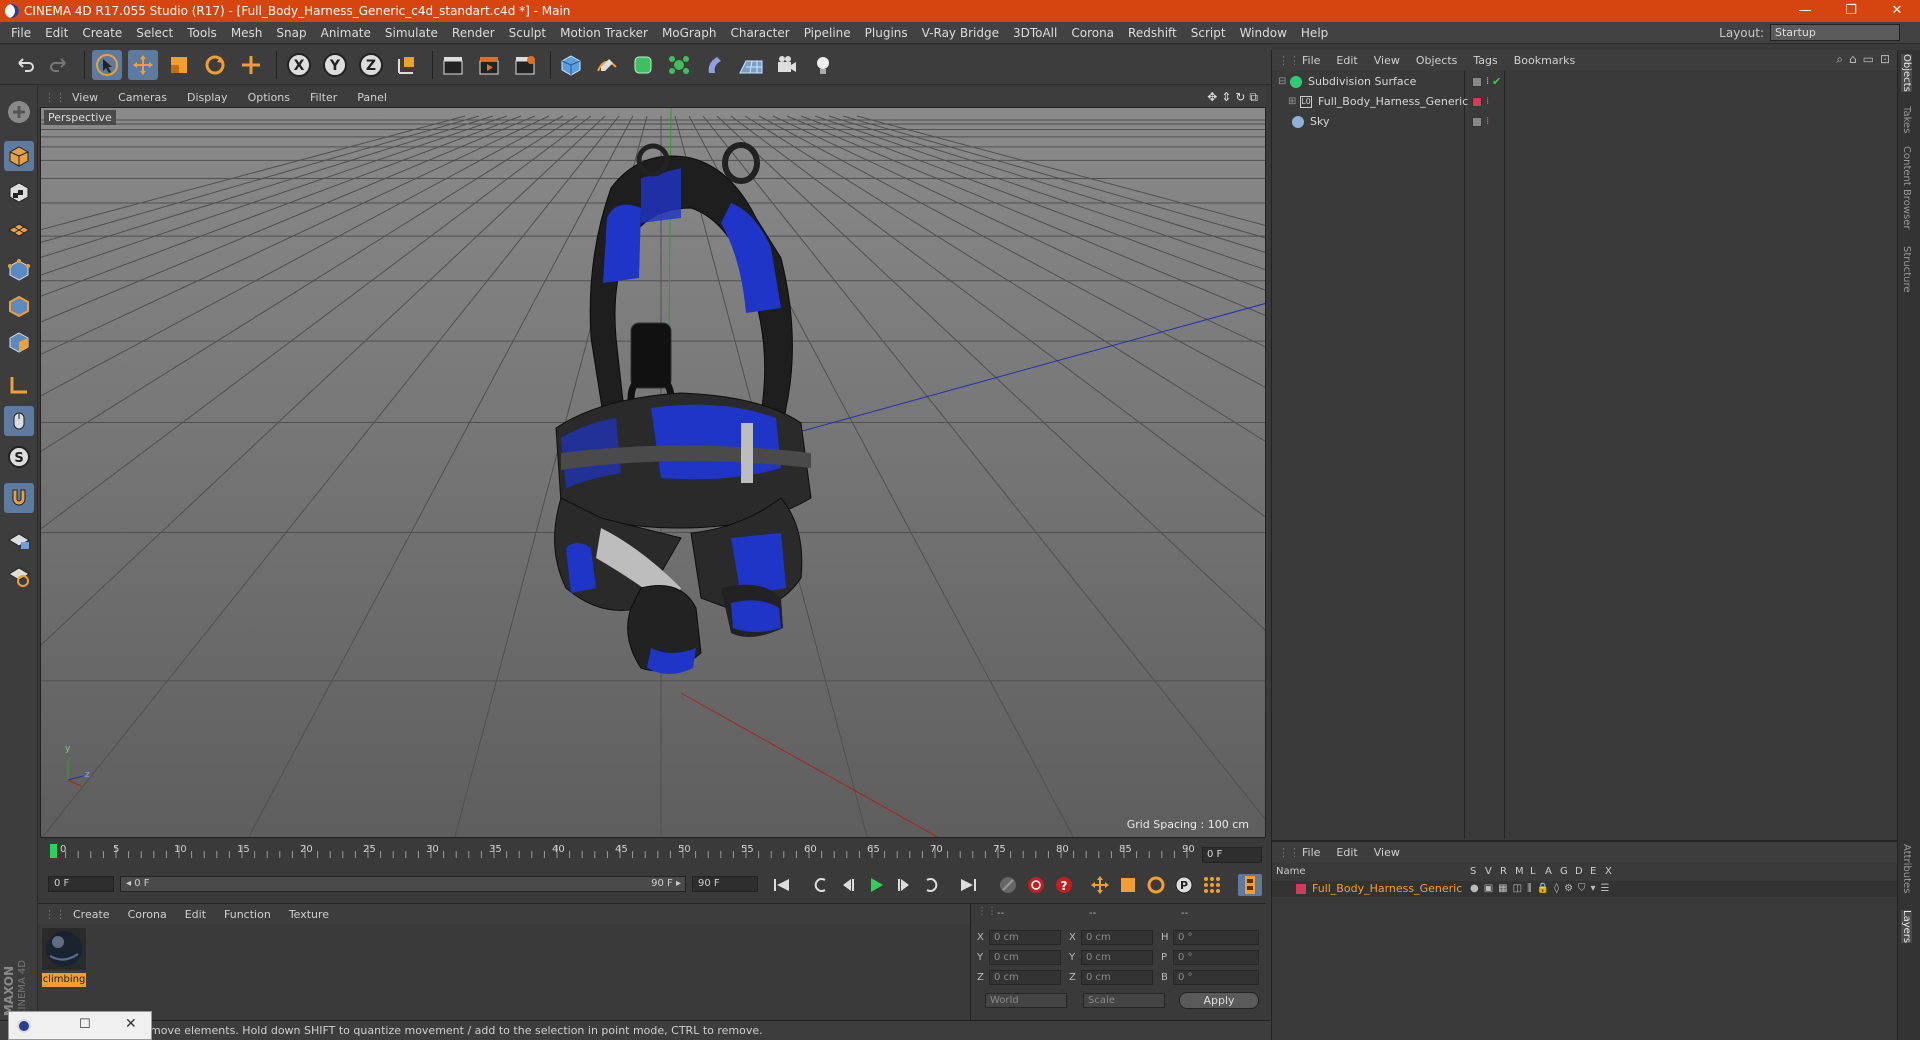 This screenshot has width=1920, height=1040. What do you see at coordinates (19, 457) in the screenshot?
I see `snap-toggle-button: S` at bounding box center [19, 457].